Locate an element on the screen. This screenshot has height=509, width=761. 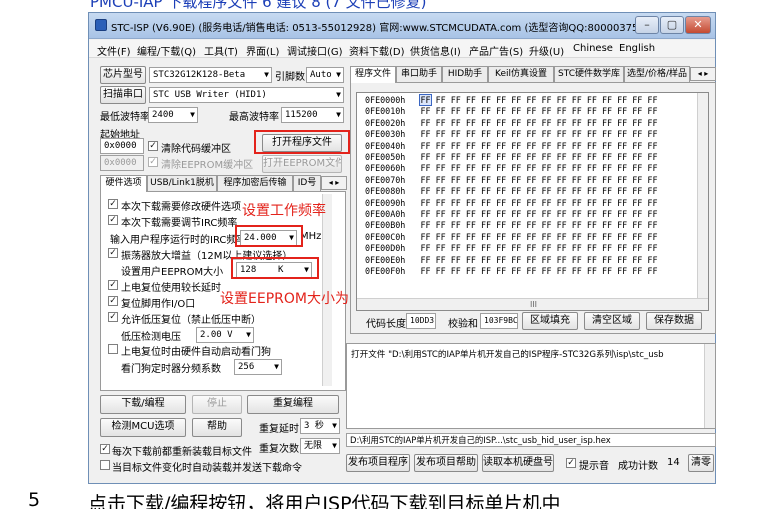
maximize-button: ▢ is located at coordinates (672, 25).